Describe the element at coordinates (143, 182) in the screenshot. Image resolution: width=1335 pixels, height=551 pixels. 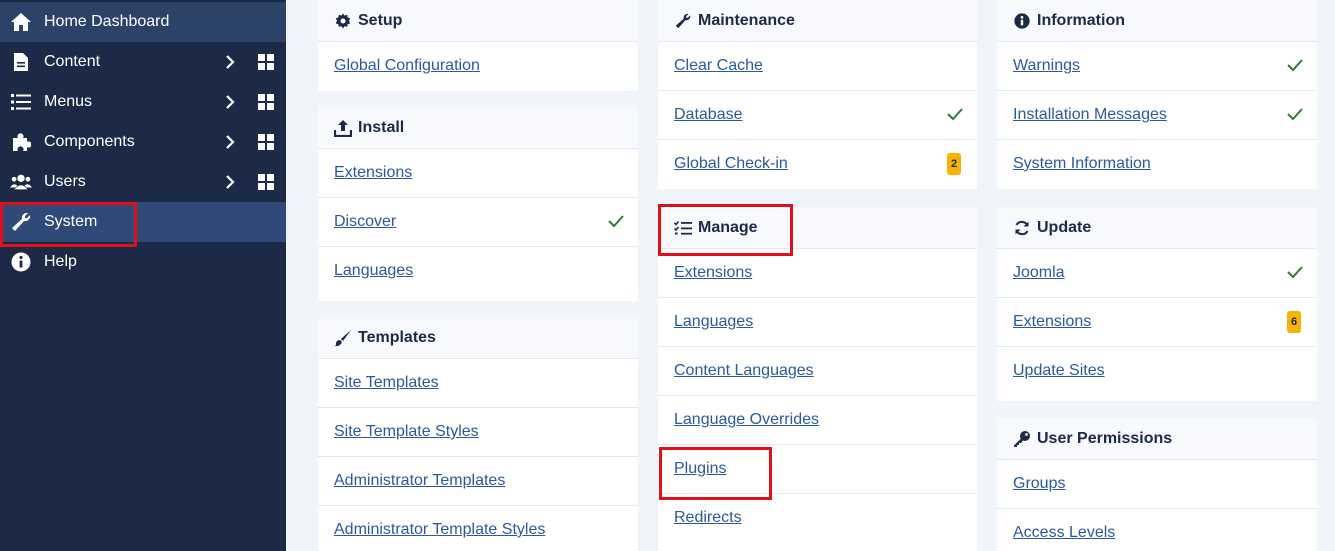
I see `sidebar-item-users: Users` at that location.